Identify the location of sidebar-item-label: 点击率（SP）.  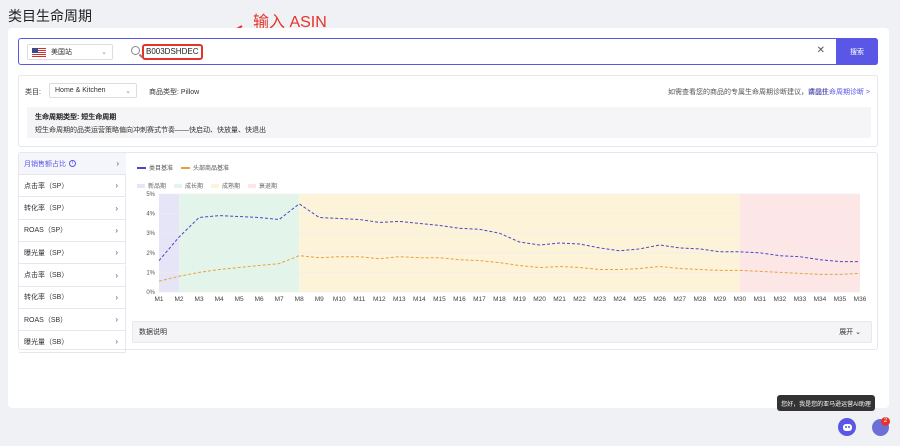
(46, 186).